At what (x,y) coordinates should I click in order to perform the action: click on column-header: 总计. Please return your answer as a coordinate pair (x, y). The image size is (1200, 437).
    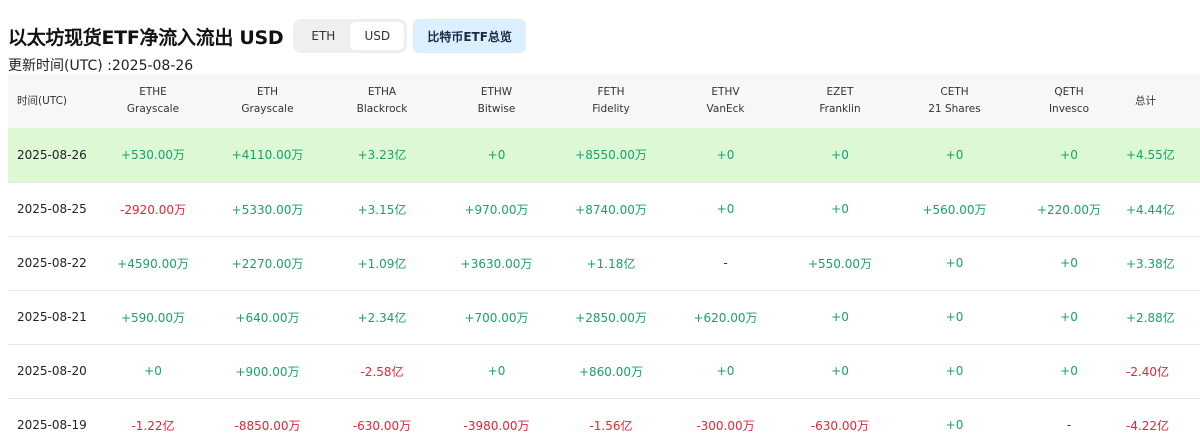
    Looking at the image, I should click on (1163, 101).